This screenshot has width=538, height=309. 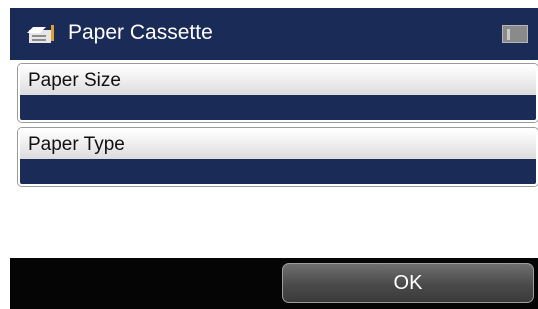 What do you see at coordinates (140, 32) in the screenshot?
I see `page-title: Paper Cassette` at bounding box center [140, 32].